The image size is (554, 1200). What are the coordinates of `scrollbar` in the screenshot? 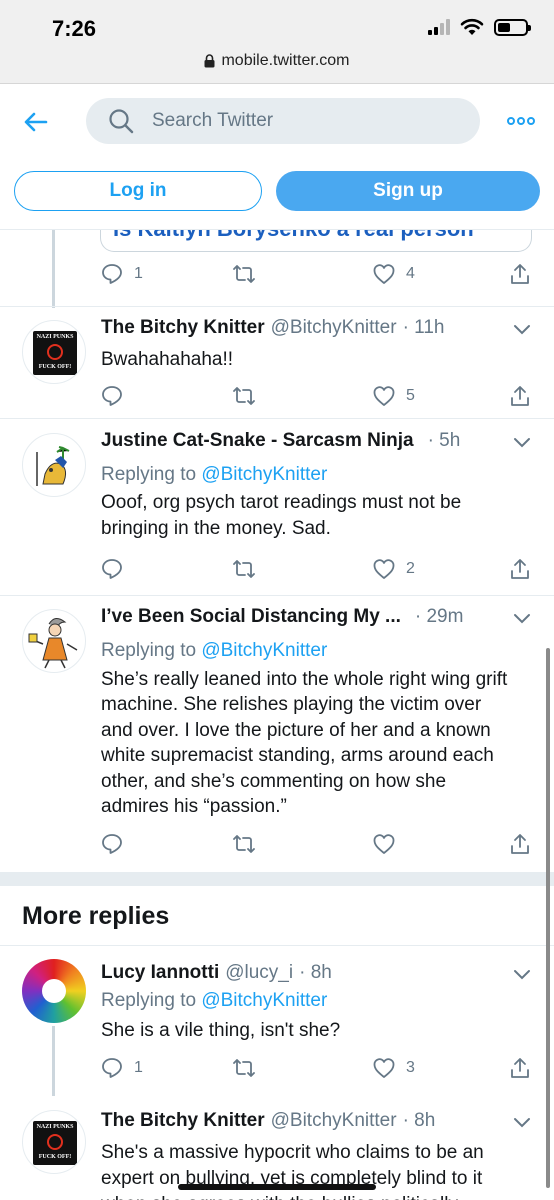 It's located at (548, 918).